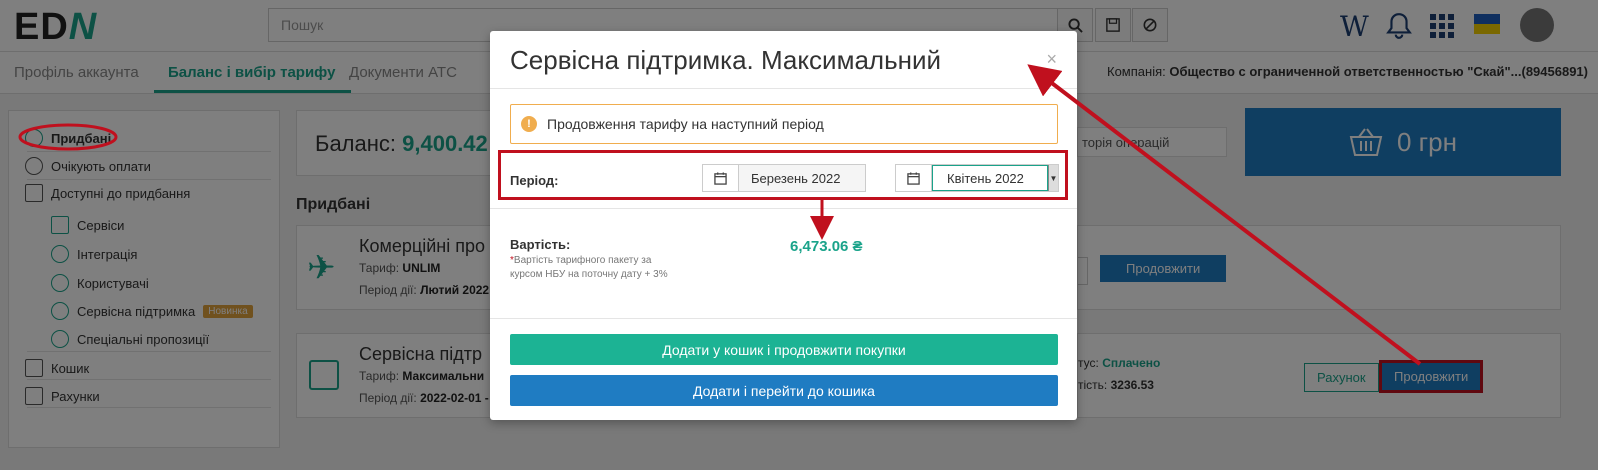 The image size is (1598, 470). Describe the element at coordinates (540, 244) in the screenshot. I see `cost-label: Вартість:` at that location.